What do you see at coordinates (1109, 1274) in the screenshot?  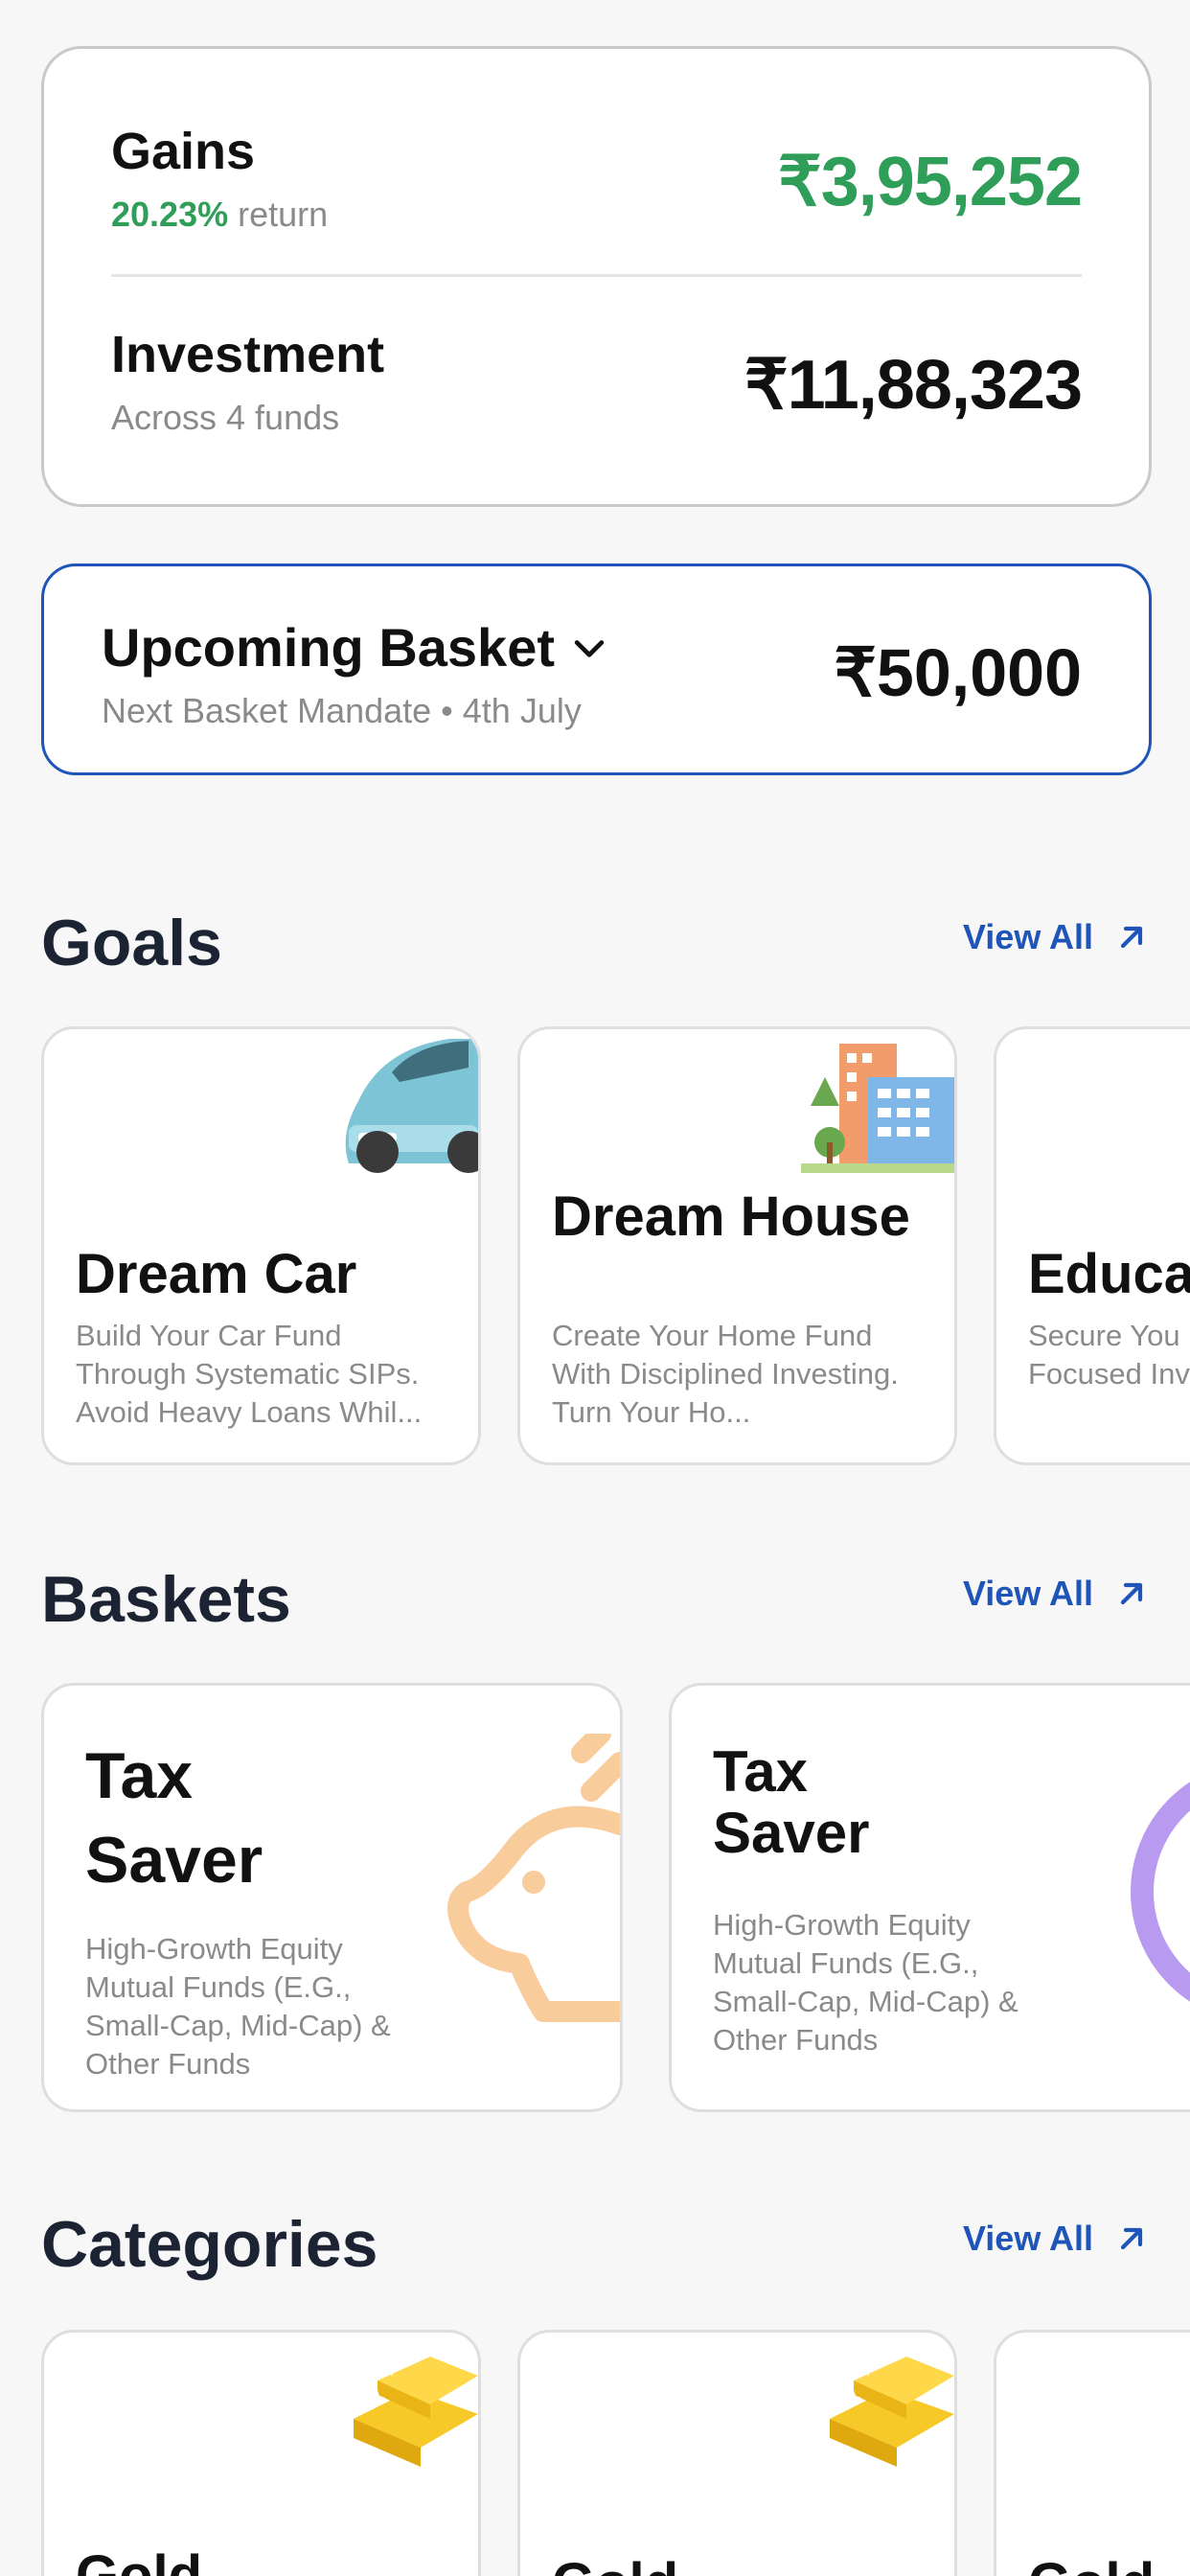 I see `goal-title: Educa` at bounding box center [1109, 1274].